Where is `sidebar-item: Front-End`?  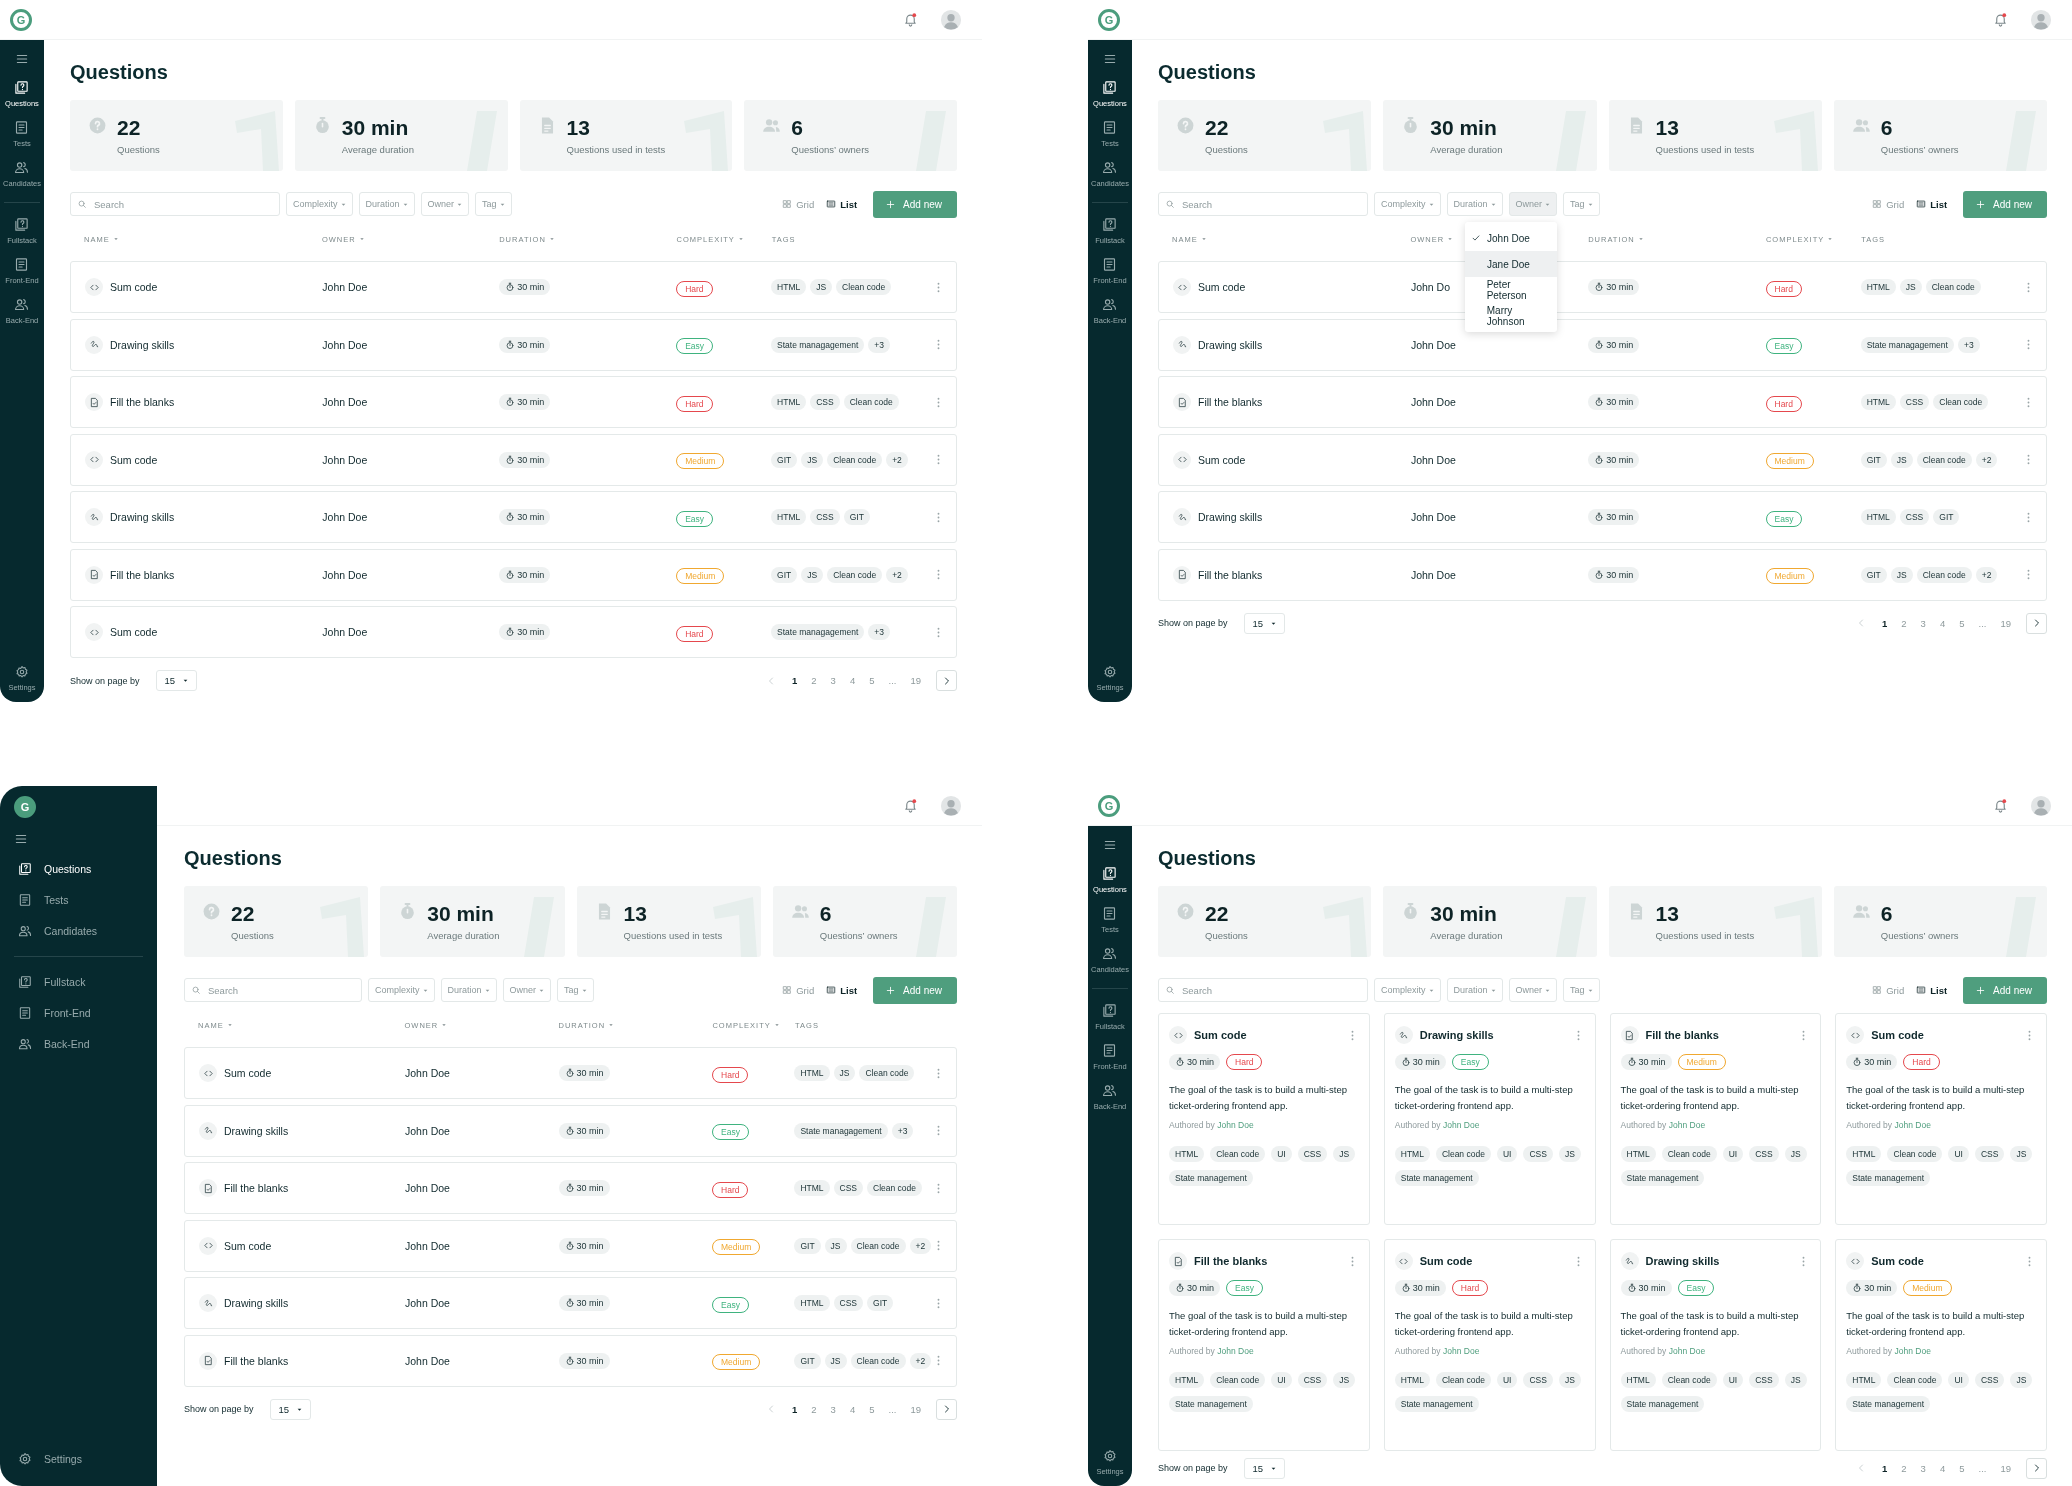
sidebar-item: Front-End is located at coordinates (78, 1013).